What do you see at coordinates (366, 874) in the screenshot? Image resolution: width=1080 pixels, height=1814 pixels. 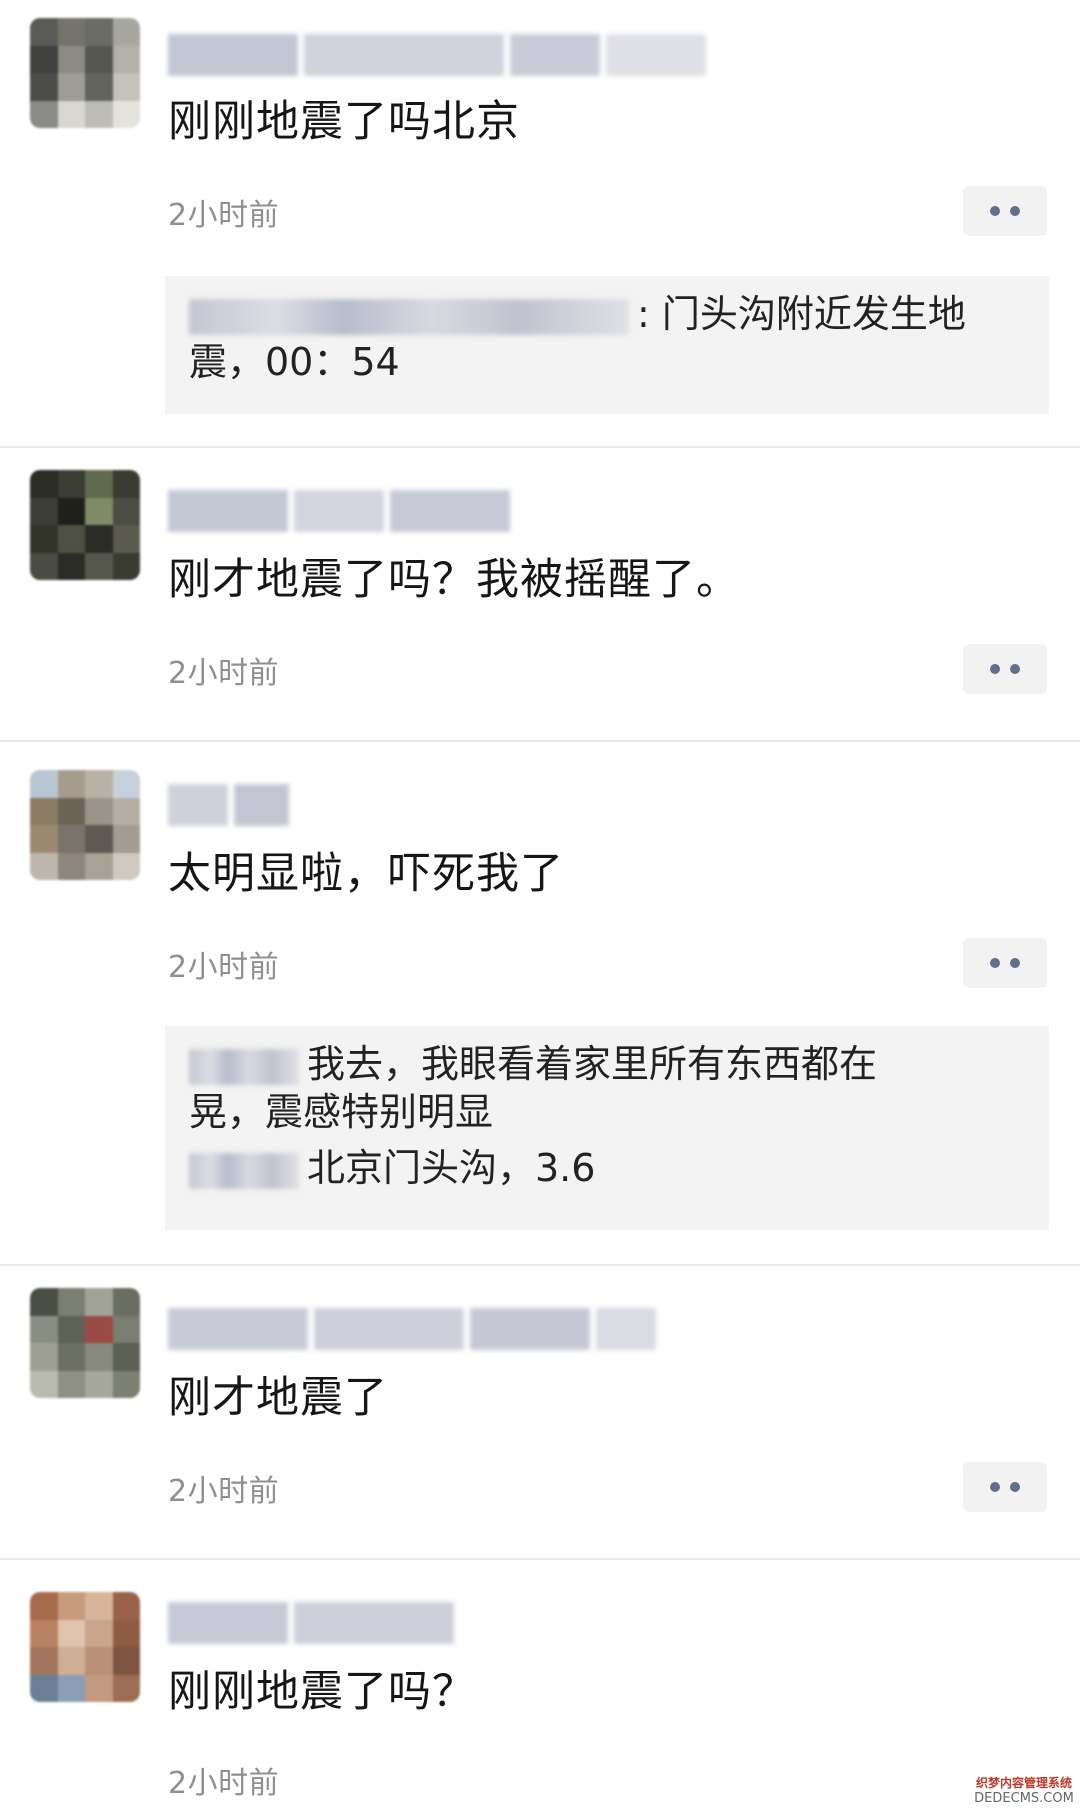 I see `comment-text: 太明显啦，吓死我了` at bounding box center [366, 874].